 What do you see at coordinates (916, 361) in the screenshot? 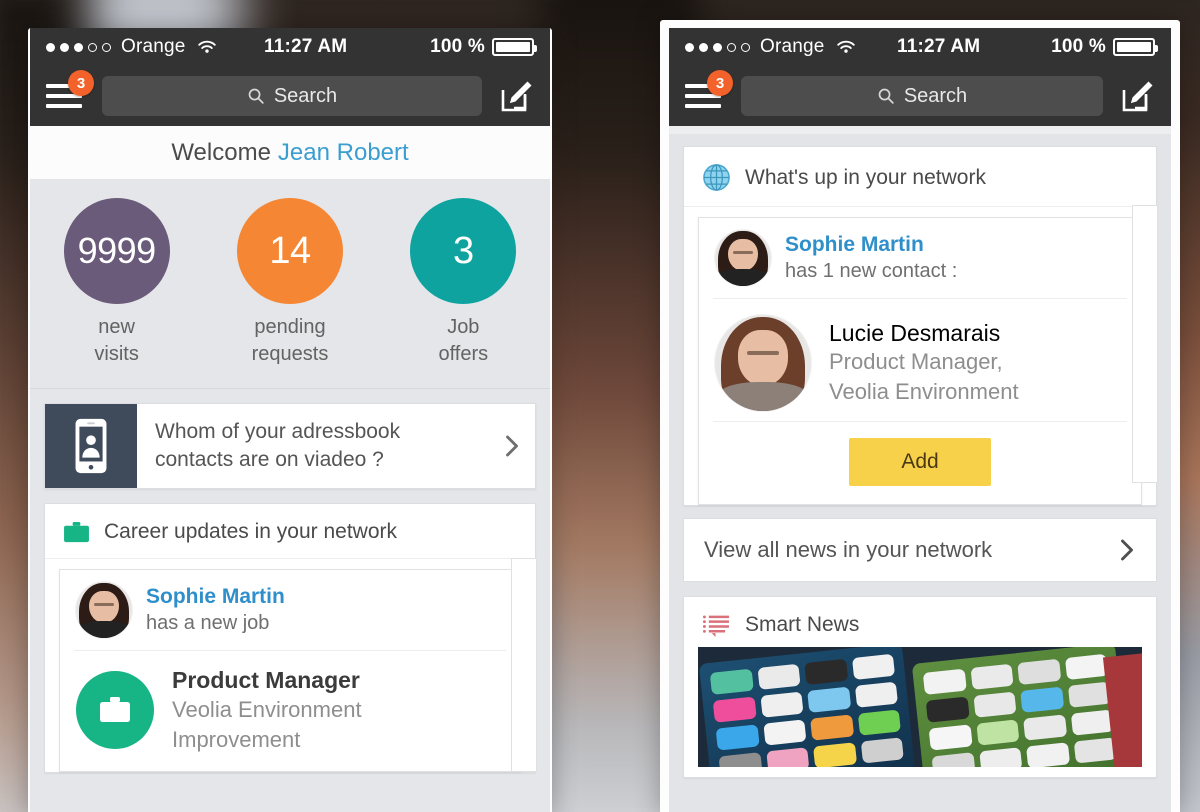
I see `contact-role-line1: Product Manager,` at bounding box center [916, 361].